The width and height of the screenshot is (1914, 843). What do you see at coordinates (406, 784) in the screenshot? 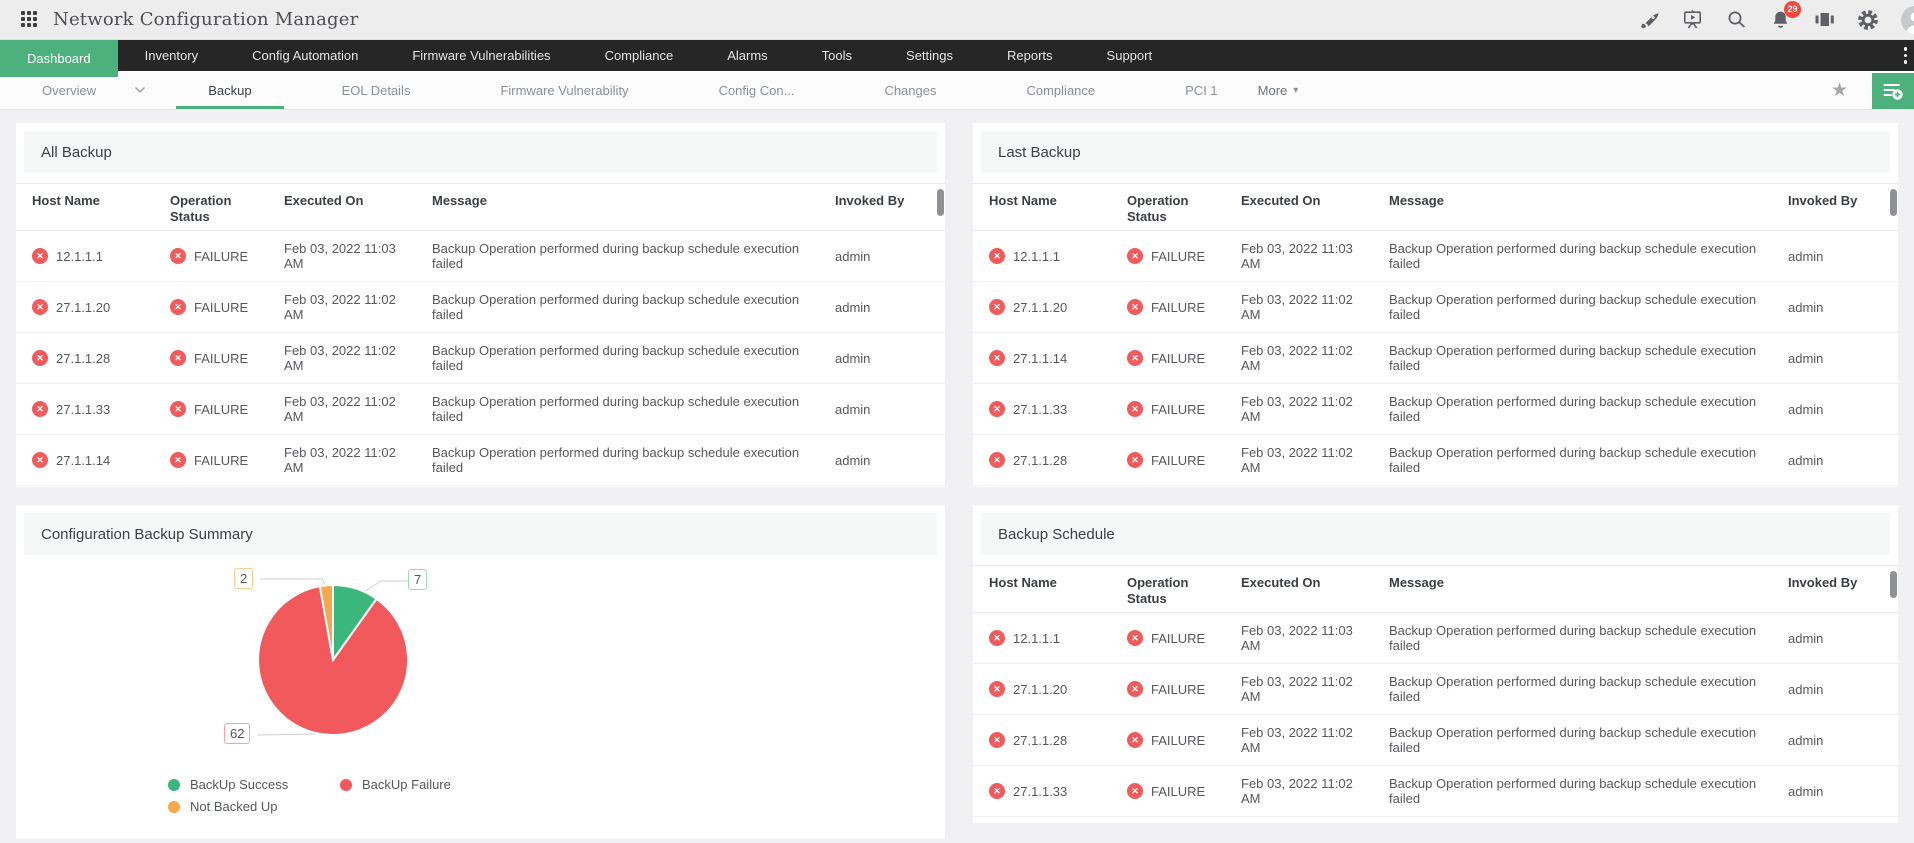
I see `legend-label: BackUp Failure` at bounding box center [406, 784].